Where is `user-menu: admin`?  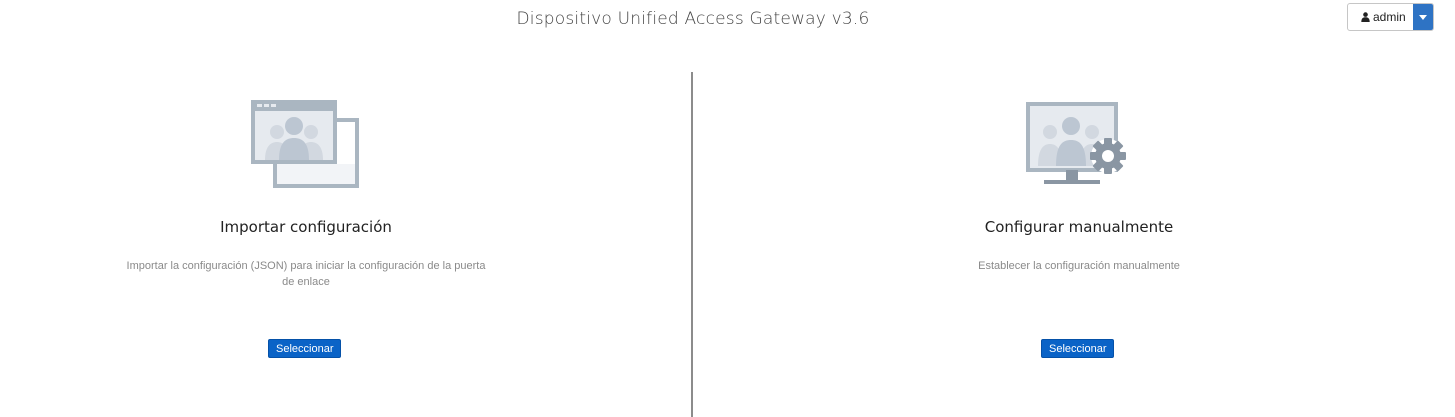 user-menu: admin is located at coordinates (1390, 17).